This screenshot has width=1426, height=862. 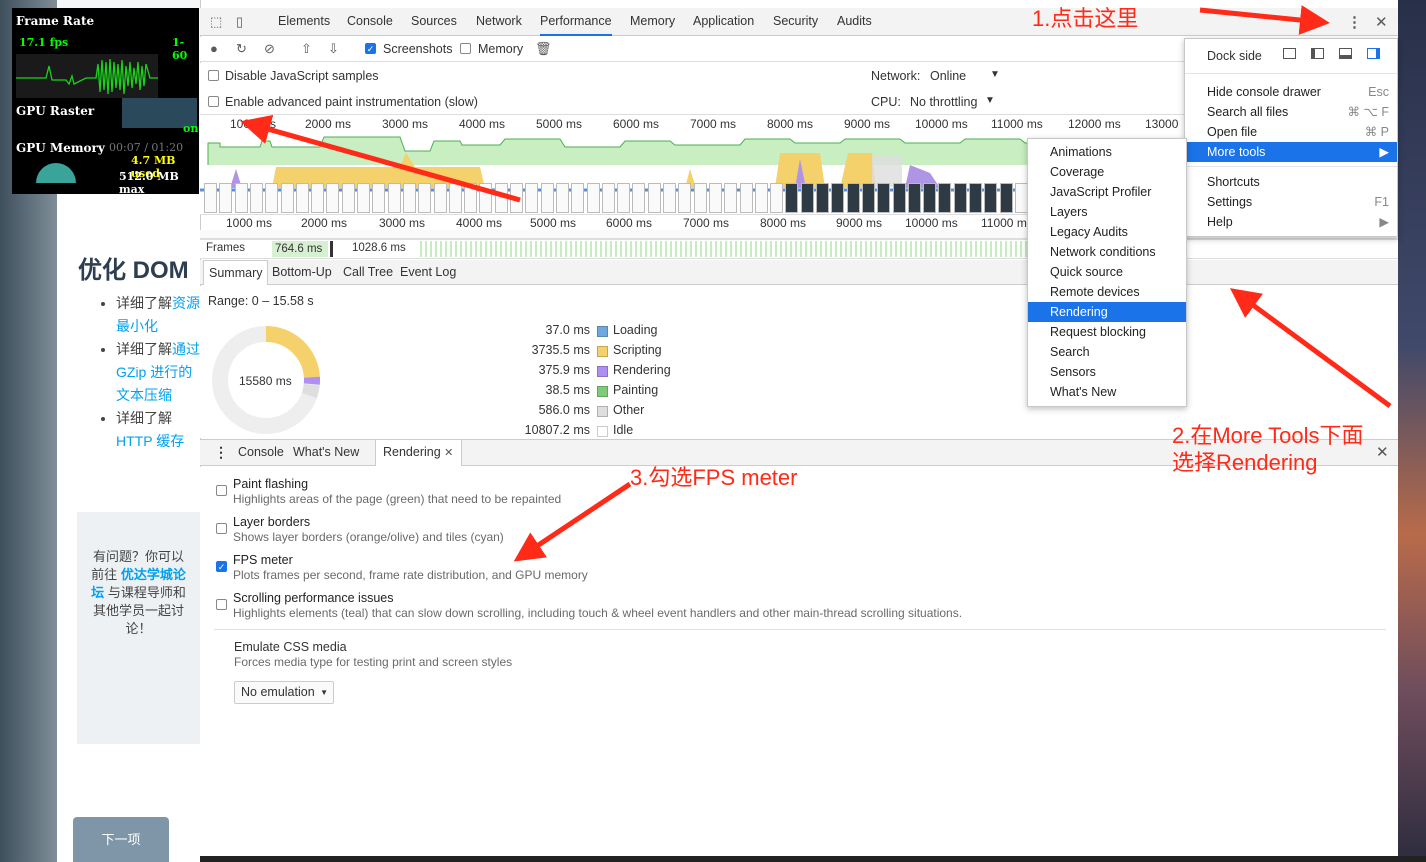 I want to click on tool-javascript-profiler: JavaScript Profiler, so click(x=1107, y=192).